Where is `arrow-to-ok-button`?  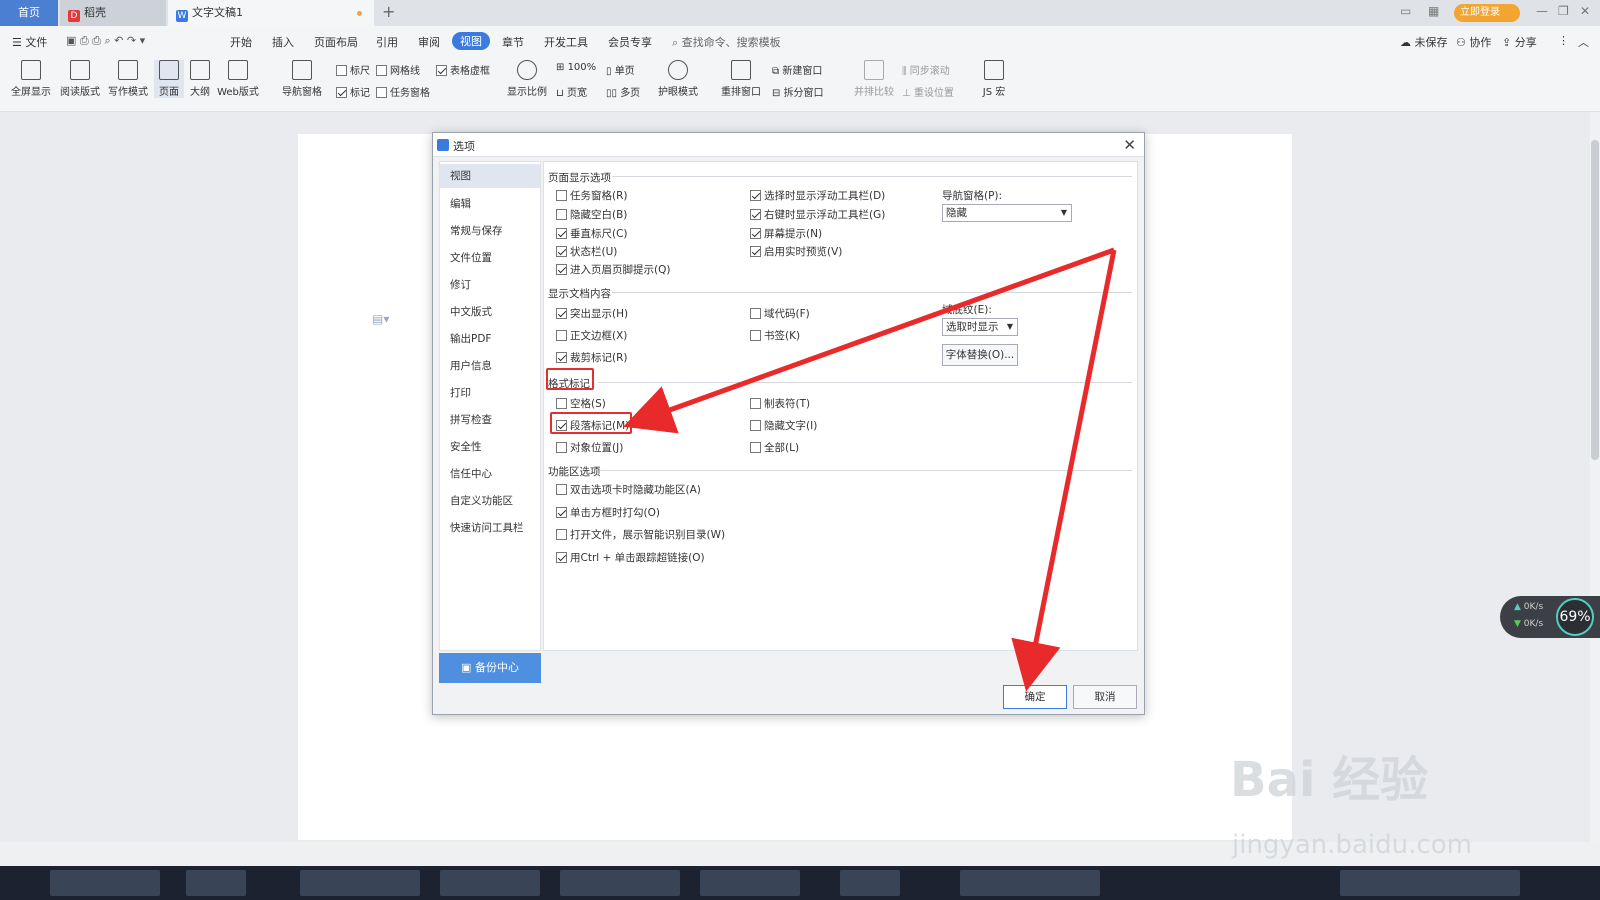 arrow-to-ok-button is located at coordinates (1064, 470).